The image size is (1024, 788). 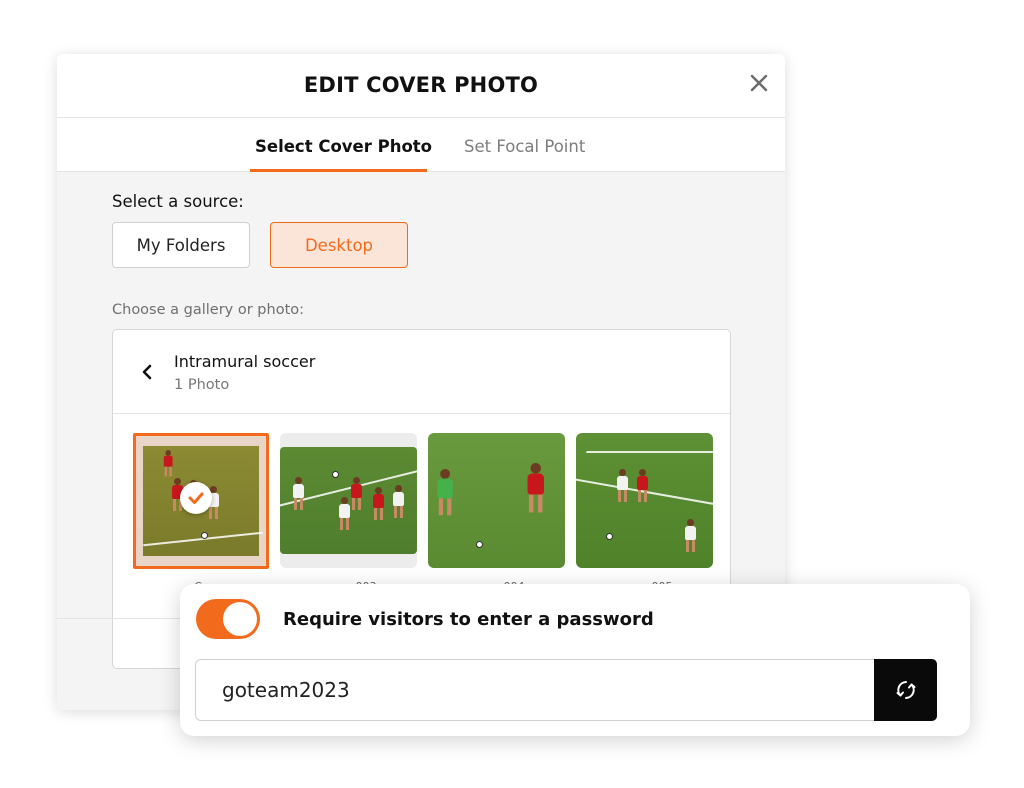 I want to click on regenerate-password-button, so click(x=905, y=690).